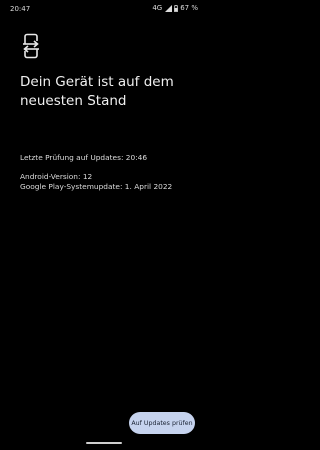 The image size is (320, 450). Describe the element at coordinates (56, 176) in the screenshot. I see `android-version-text: Android-Version: 12` at that location.